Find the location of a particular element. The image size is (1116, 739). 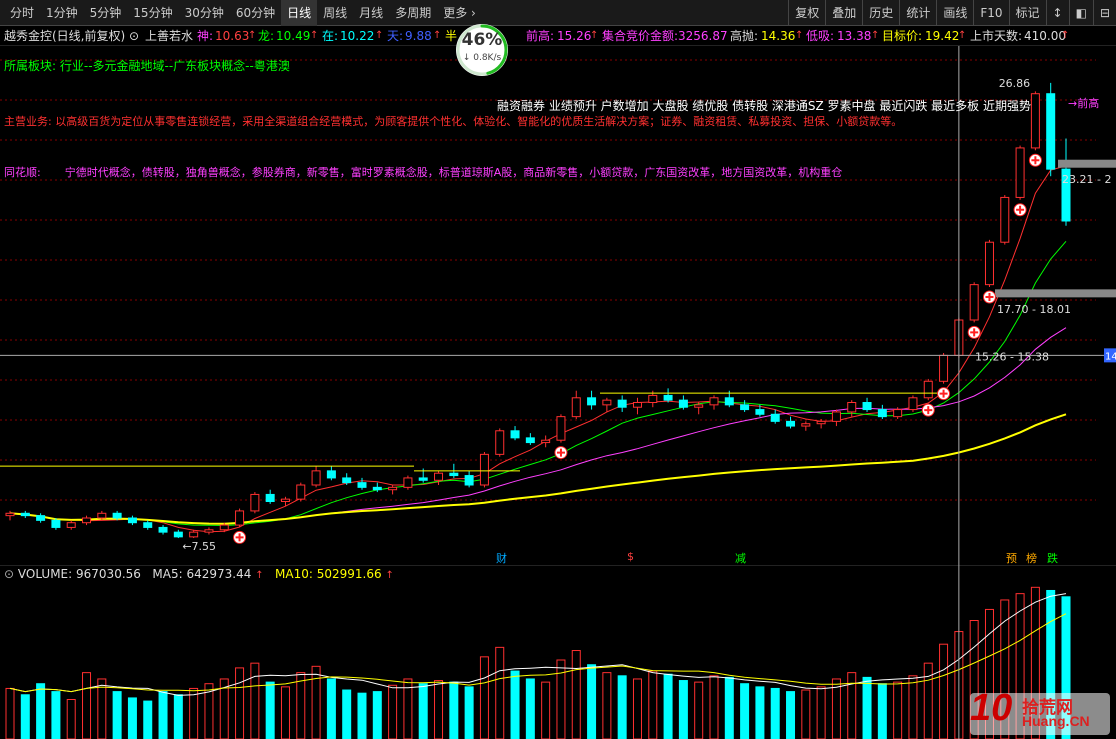

tab-period-0: 分时 is located at coordinates (22, 13).